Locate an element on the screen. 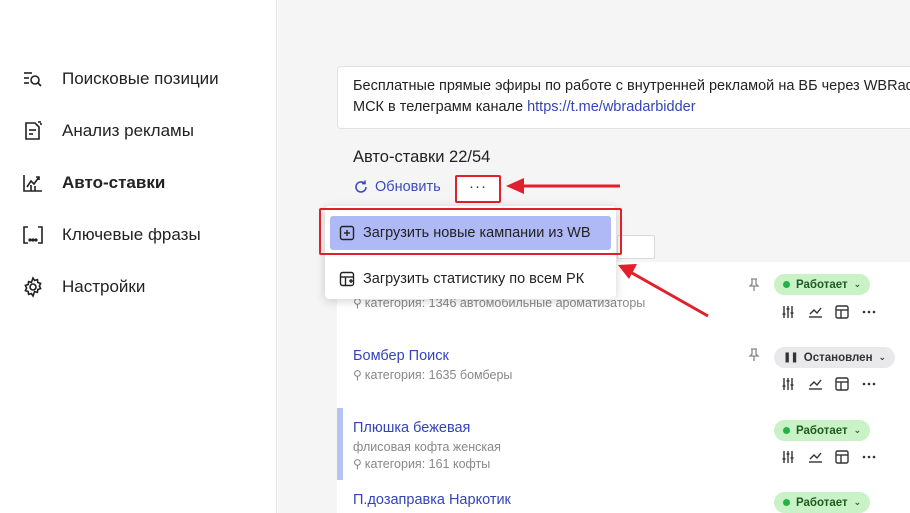 Image resolution: width=910 pixels, height=513 pixels. ellipsis-icon: ··· is located at coordinates (478, 186).